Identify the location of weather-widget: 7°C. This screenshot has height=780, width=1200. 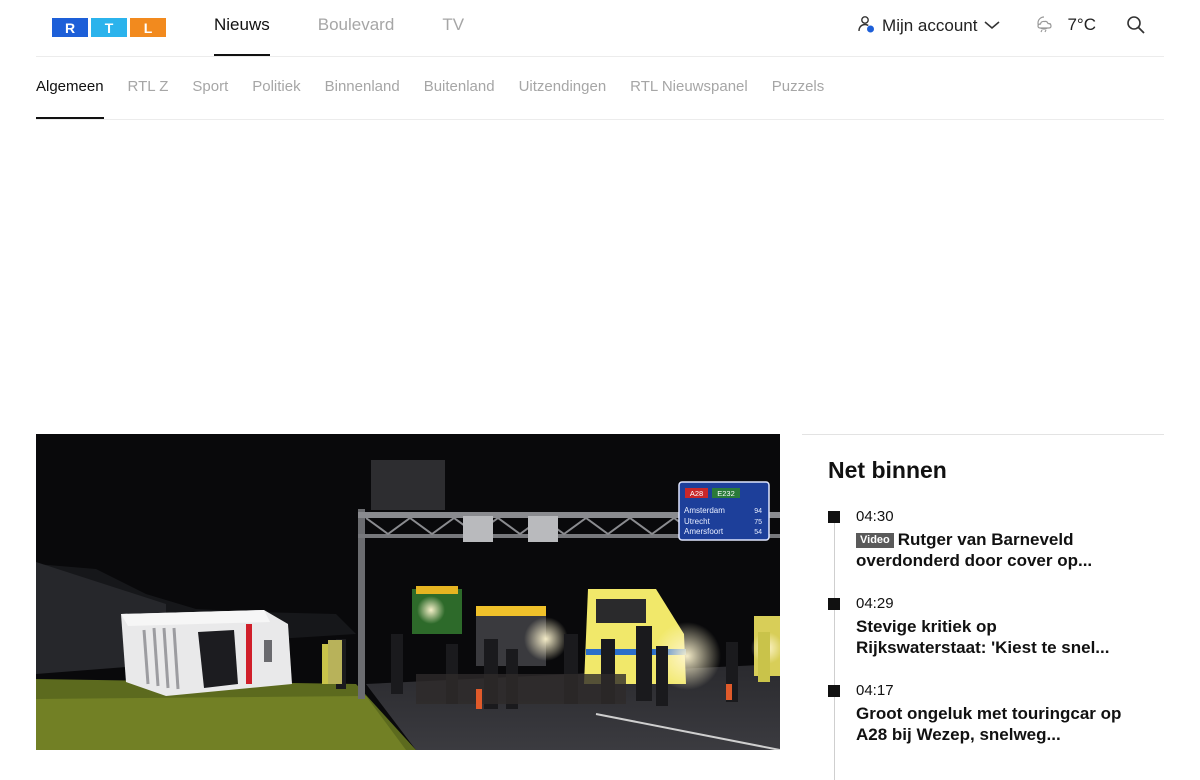
(1065, 25).